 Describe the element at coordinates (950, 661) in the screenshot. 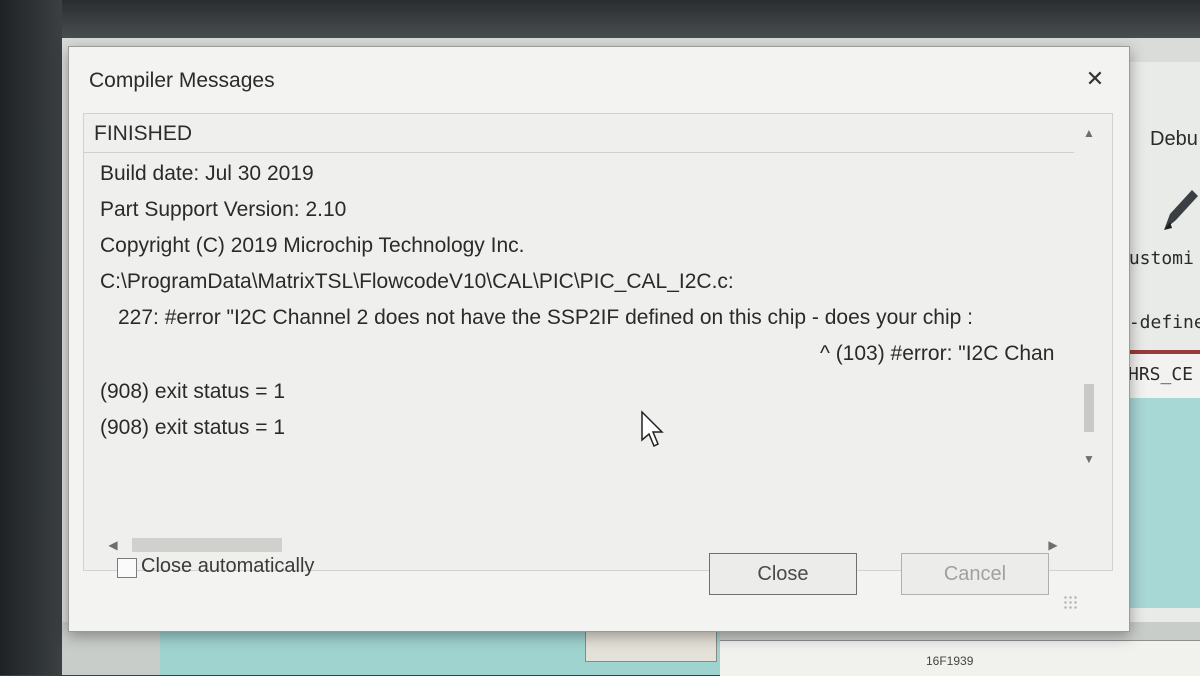

I see `chip-label: 16F1939` at that location.